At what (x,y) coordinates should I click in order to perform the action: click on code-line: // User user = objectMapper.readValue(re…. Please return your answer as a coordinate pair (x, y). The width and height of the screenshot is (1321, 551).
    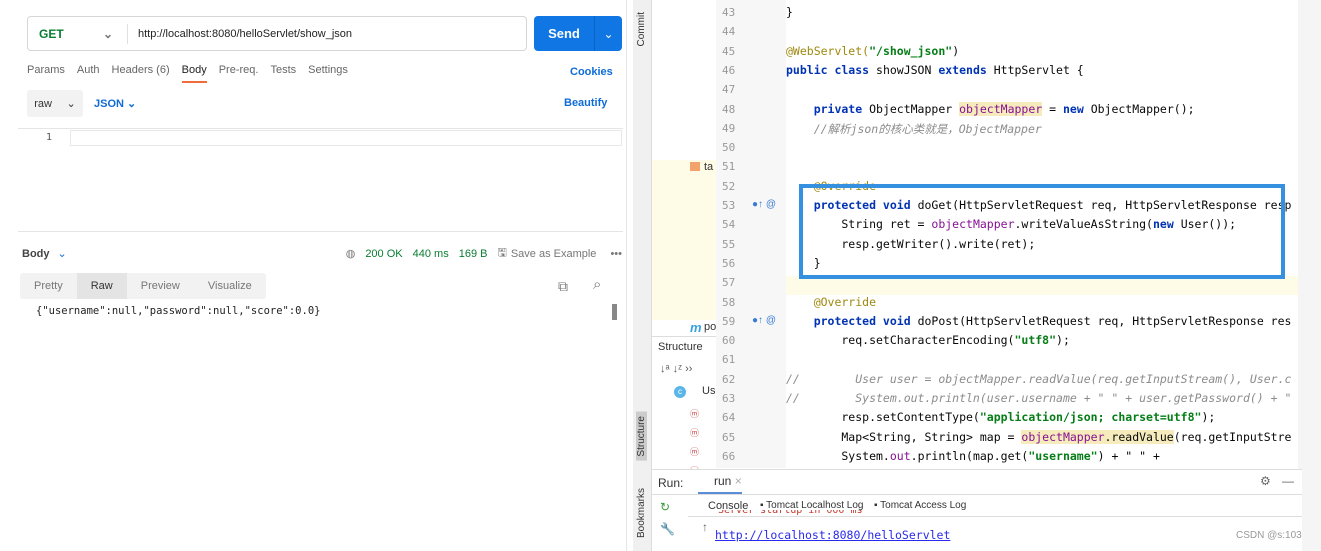
    Looking at the image, I should click on (1038, 379).